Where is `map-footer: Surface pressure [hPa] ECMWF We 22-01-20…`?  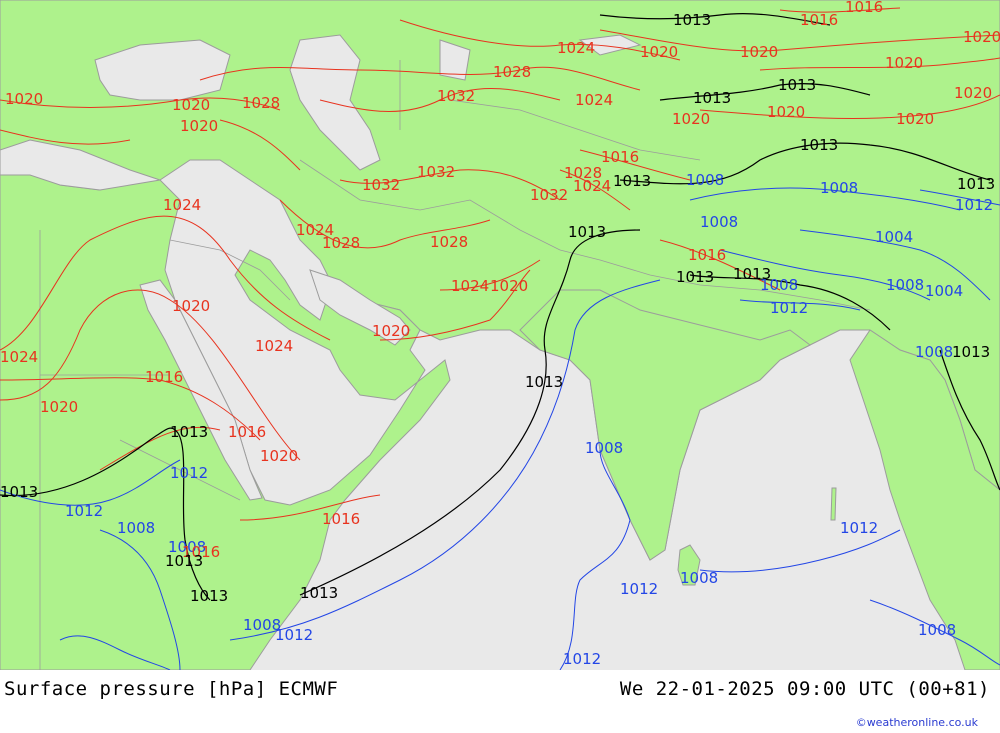 map-footer: Surface pressure [hPa] ECMWF We 22-01-20… is located at coordinates (500, 701).